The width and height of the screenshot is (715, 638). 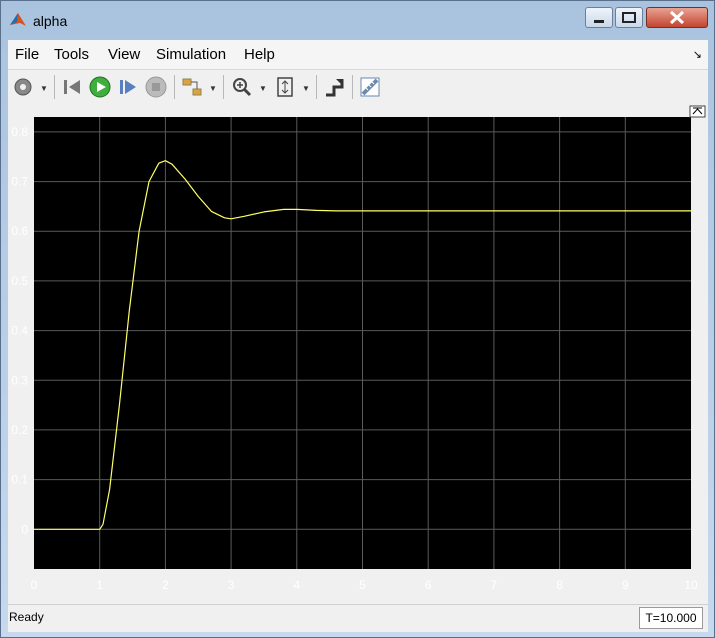 I want to click on x-tick-label: 9, so click(x=625, y=585).